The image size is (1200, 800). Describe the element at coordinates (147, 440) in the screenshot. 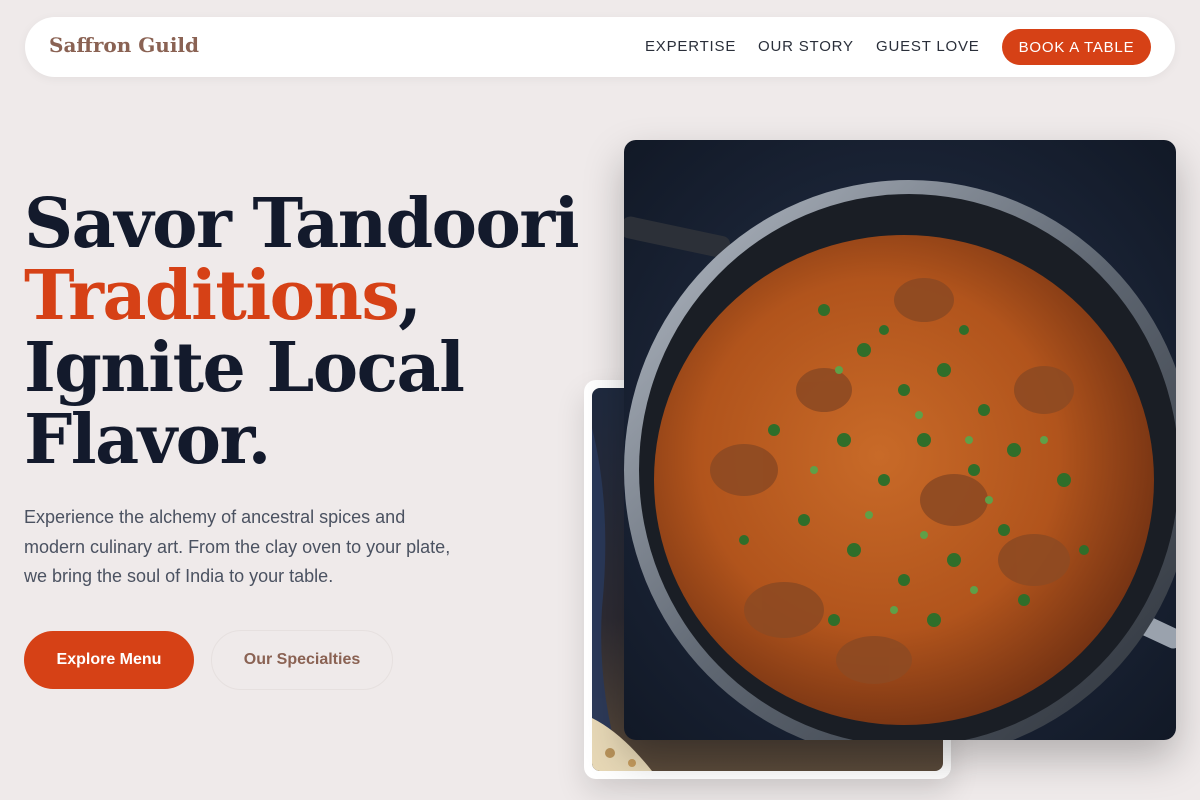

I see `headline-line-4: Flavor.` at that location.